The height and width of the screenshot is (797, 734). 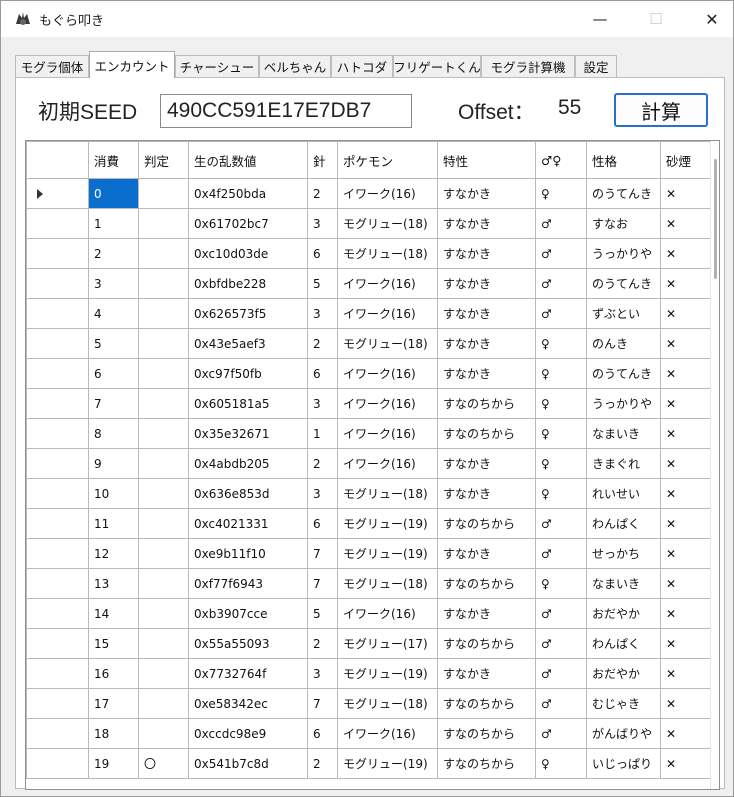 What do you see at coordinates (486, 160) in the screenshot?
I see `column-header-ability: 特性` at bounding box center [486, 160].